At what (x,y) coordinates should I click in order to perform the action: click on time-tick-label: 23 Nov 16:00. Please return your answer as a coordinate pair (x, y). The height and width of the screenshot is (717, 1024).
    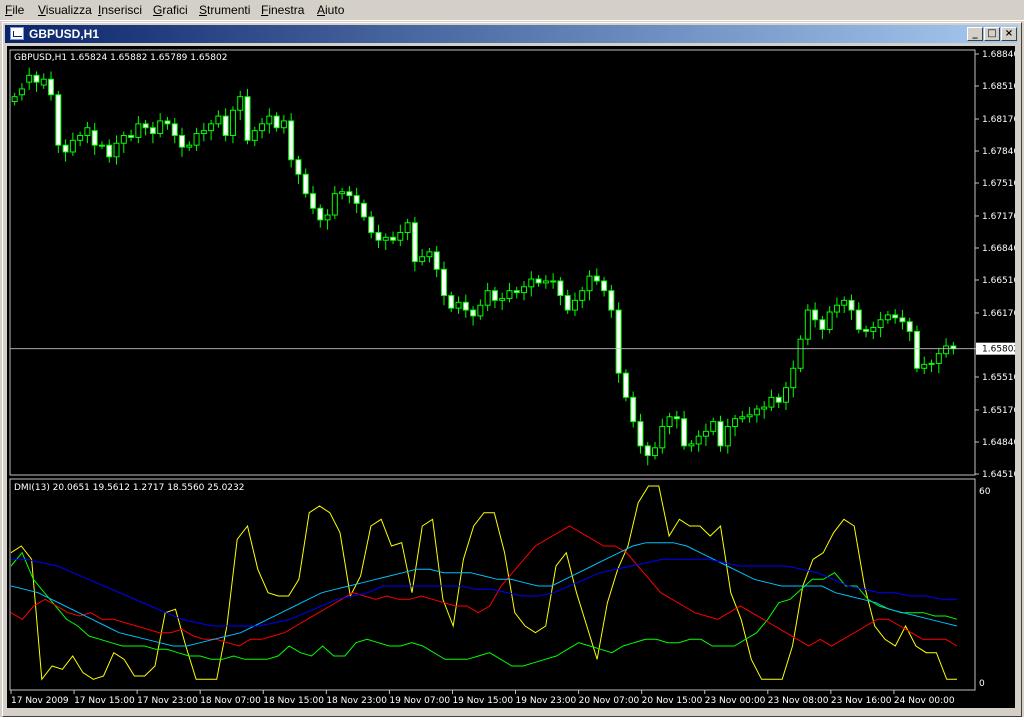
    Looking at the image, I should click on (861, 701).